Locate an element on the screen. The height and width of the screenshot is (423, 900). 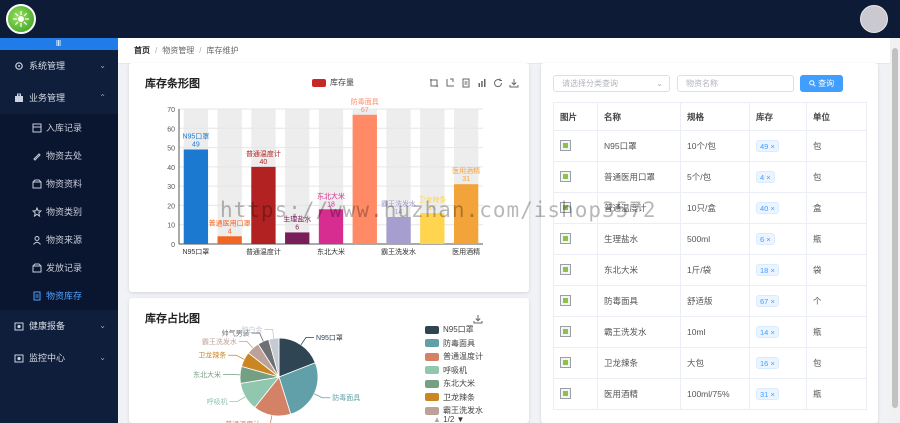
pie-legend-pager: ▲ 1/2 ▼ is located at coordinates (448, 419).